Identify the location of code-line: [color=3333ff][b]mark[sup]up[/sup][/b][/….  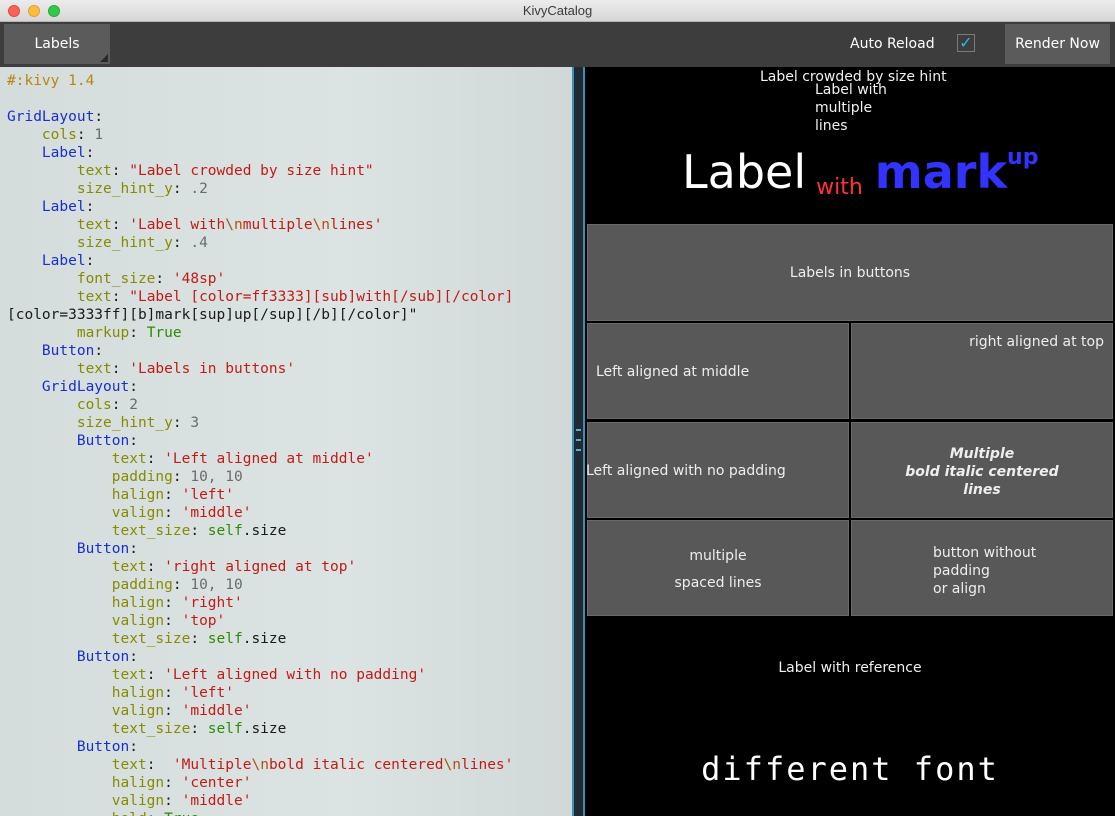
(289, 315).